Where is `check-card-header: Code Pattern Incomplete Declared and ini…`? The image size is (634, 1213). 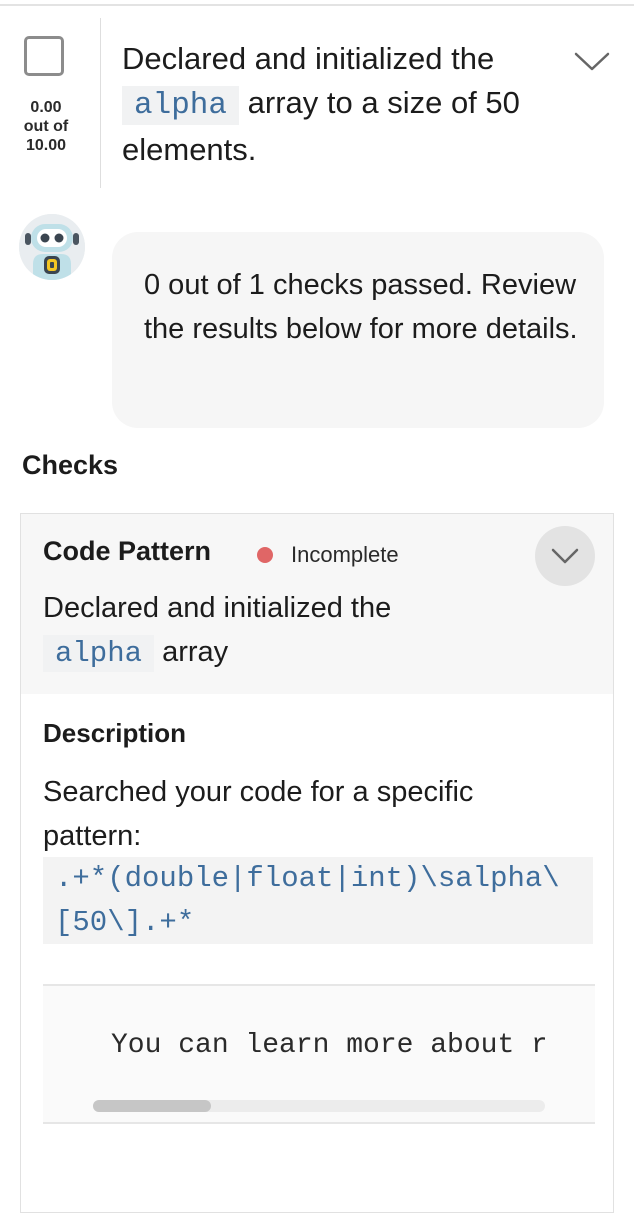 check-card-header: Code Pattern Incomplete Declared and ini… is located at coordinates (317, 604).